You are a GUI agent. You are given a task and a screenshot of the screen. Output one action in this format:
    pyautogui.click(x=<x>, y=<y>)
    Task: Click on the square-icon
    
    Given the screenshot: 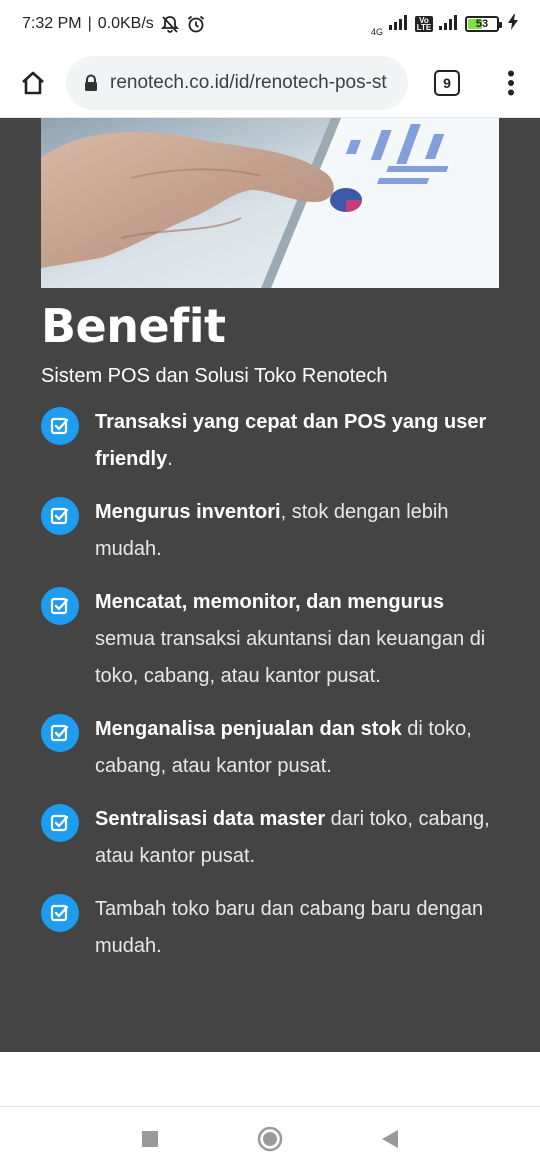 What is the action you would take?
    pyautogui.click(x=150, y=1138)
    